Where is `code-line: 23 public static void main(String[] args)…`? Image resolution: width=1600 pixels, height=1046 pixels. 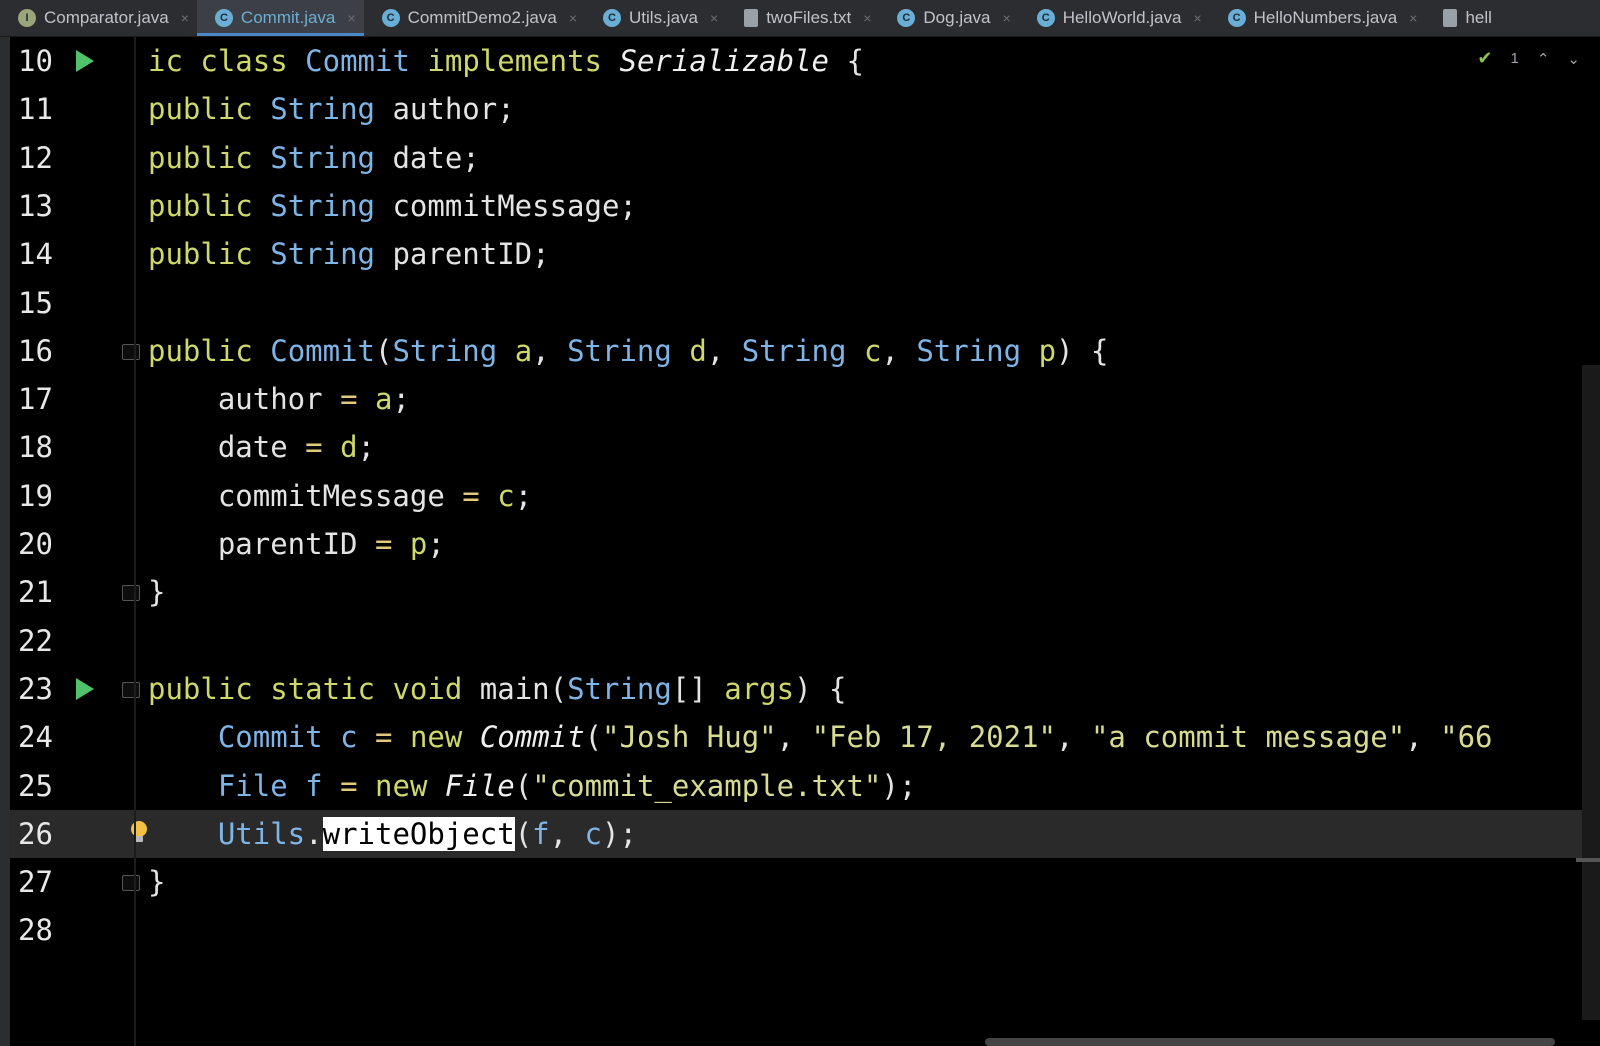
code-line: 23 public static void main(String[] args)… is located at coordinates (800, 689).